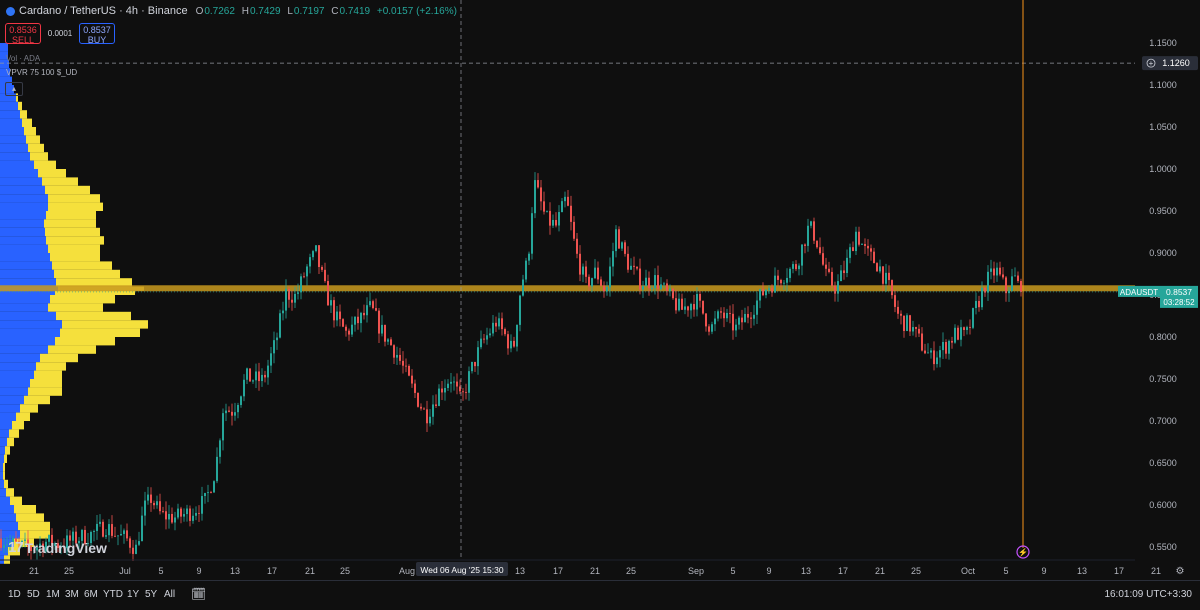  What do you see at coordinates (72, 594) in the screenshot?
I see `timeframe-3m: 3M` at bounding box center [72, 594].